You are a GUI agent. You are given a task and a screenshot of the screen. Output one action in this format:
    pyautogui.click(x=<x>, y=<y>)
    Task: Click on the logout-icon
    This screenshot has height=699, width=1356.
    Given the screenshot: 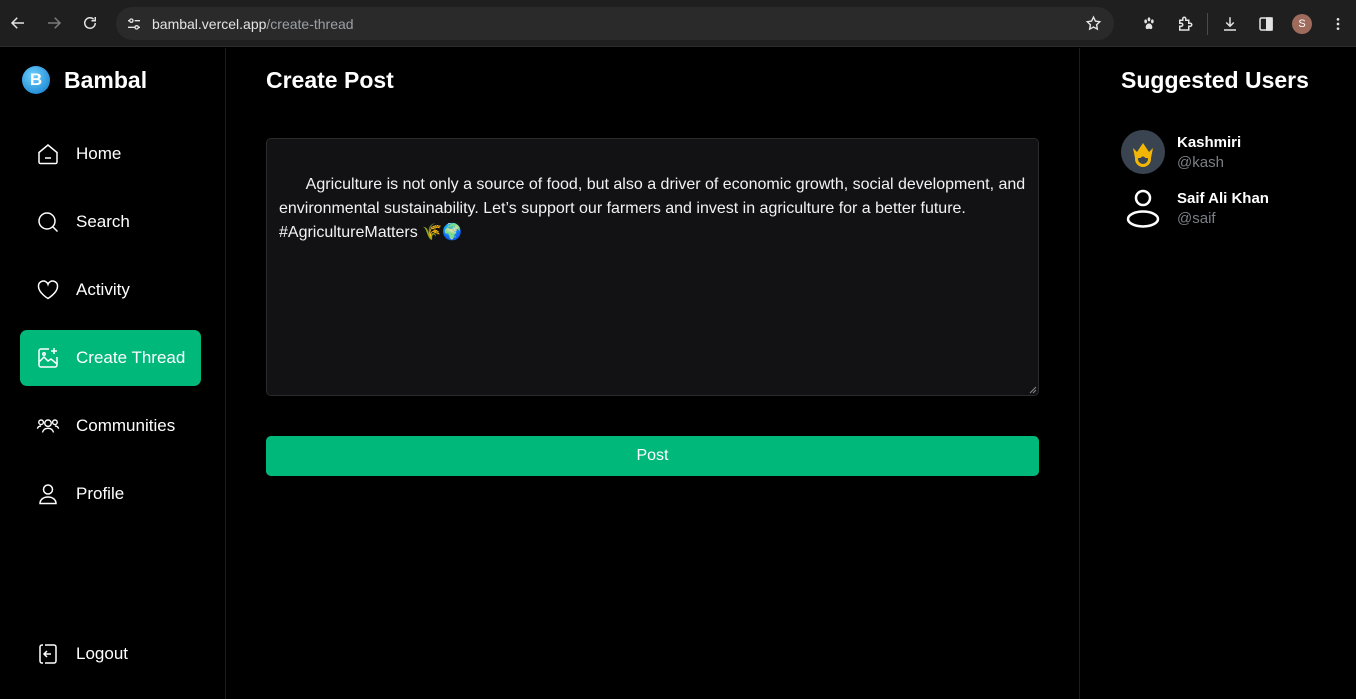 What is the action you would take?
    pyautogui.click(x=48, y=654)
    